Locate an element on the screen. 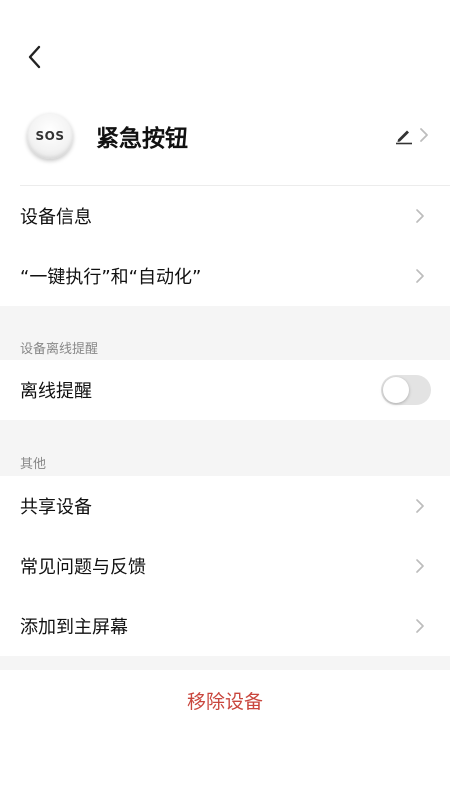 Image resolution: width=450 pixels, height=800 pixels. row-label: 添加到主屏幕 is located at coordinates (74, 627).